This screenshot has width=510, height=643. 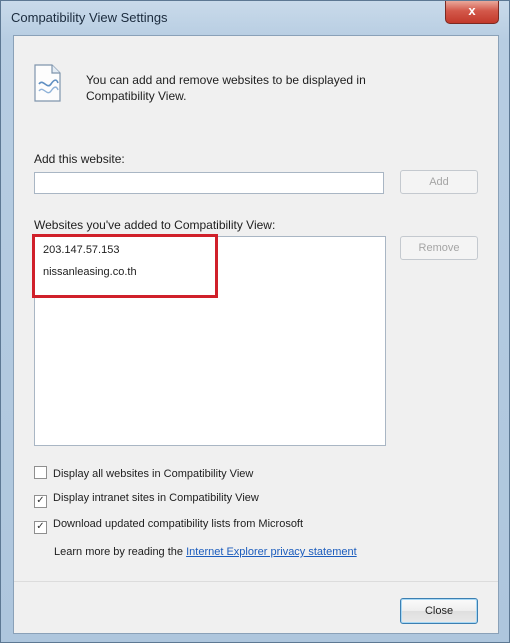 What do you see at coordinates (40, 472) in the screenshot?
I see `checkbox` at bounding box center [40, 472].